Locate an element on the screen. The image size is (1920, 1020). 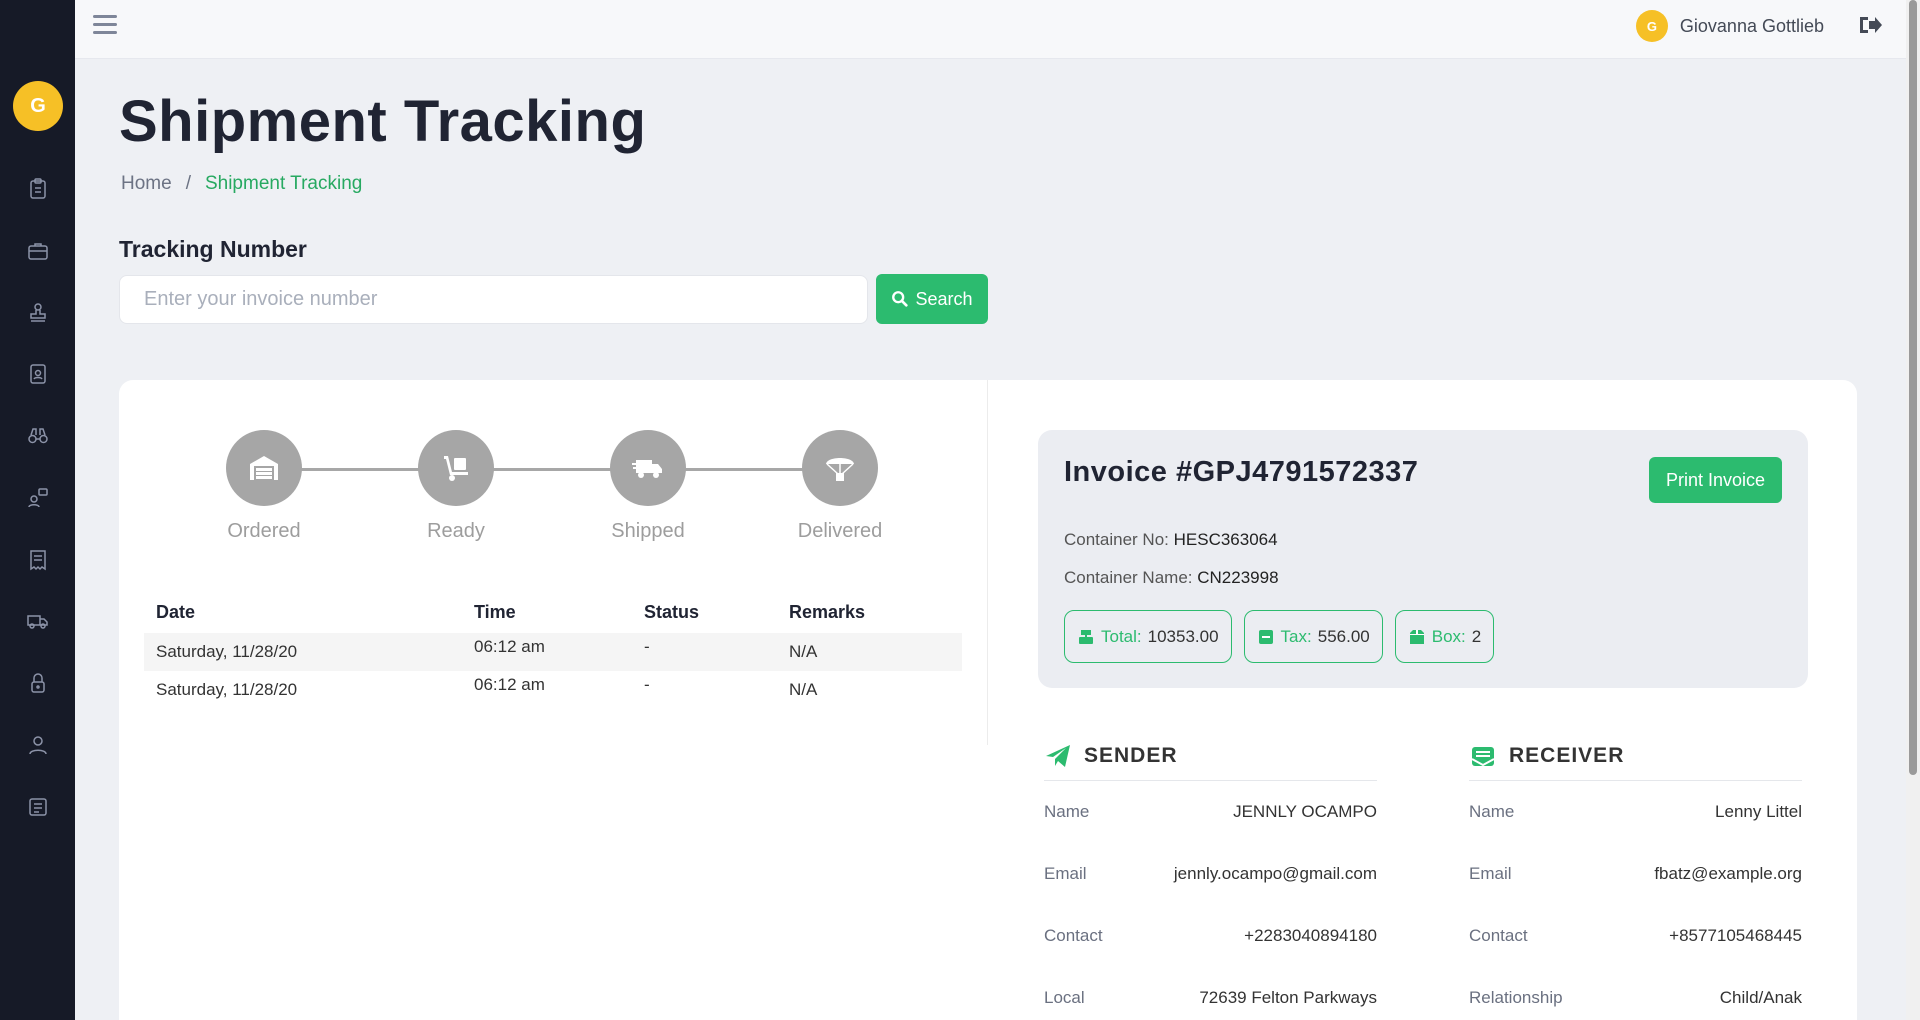
total-value: 10353.00 is located at coordinates (1183, 636).